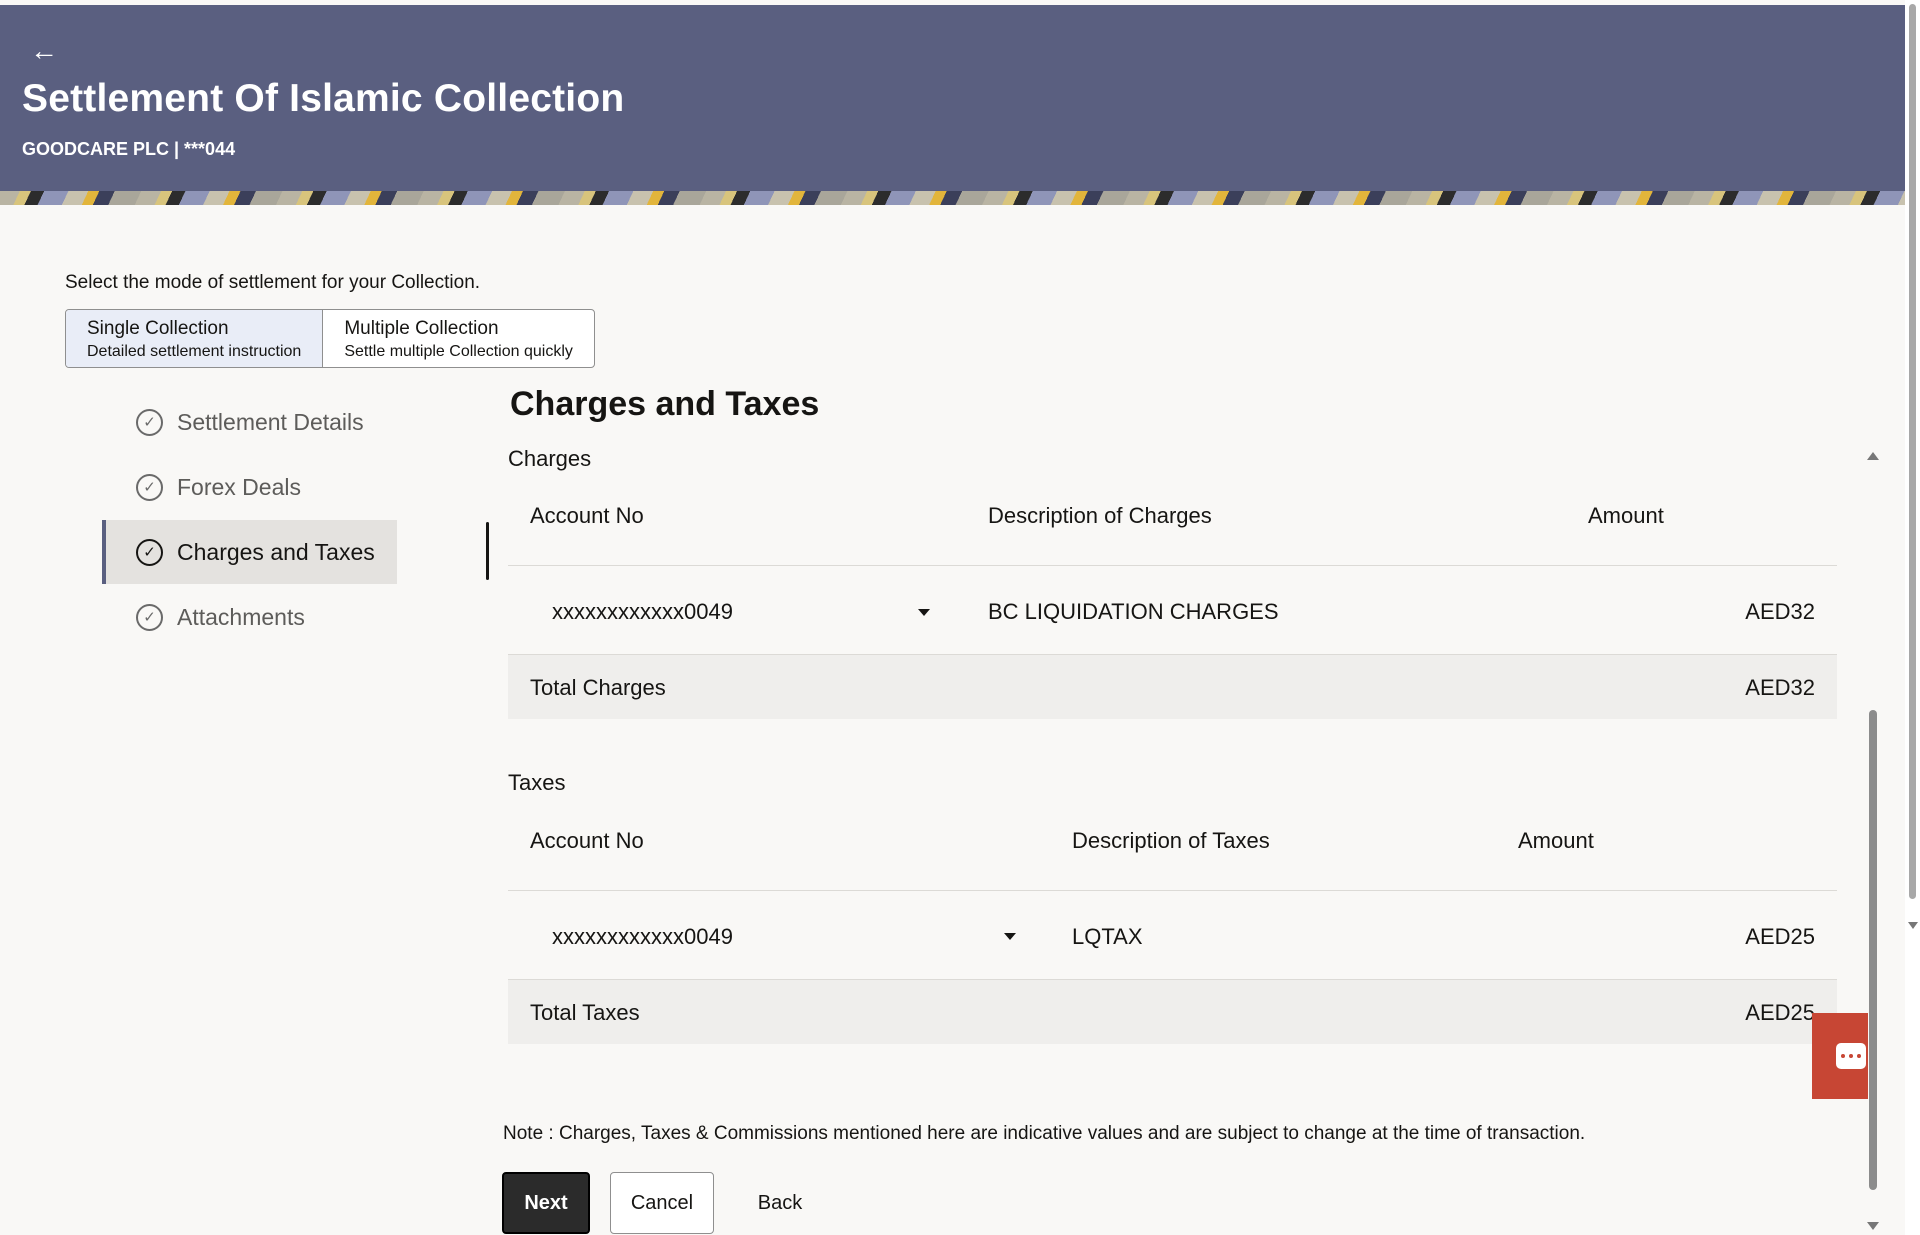 This screenshot has height=1235, width=1920. What do you see at coordinates (780, 937) in the screenshot?
I see `taxes-account-dropdown: xxxxxxxxxxxx0049` at bounding box center [780, 937].